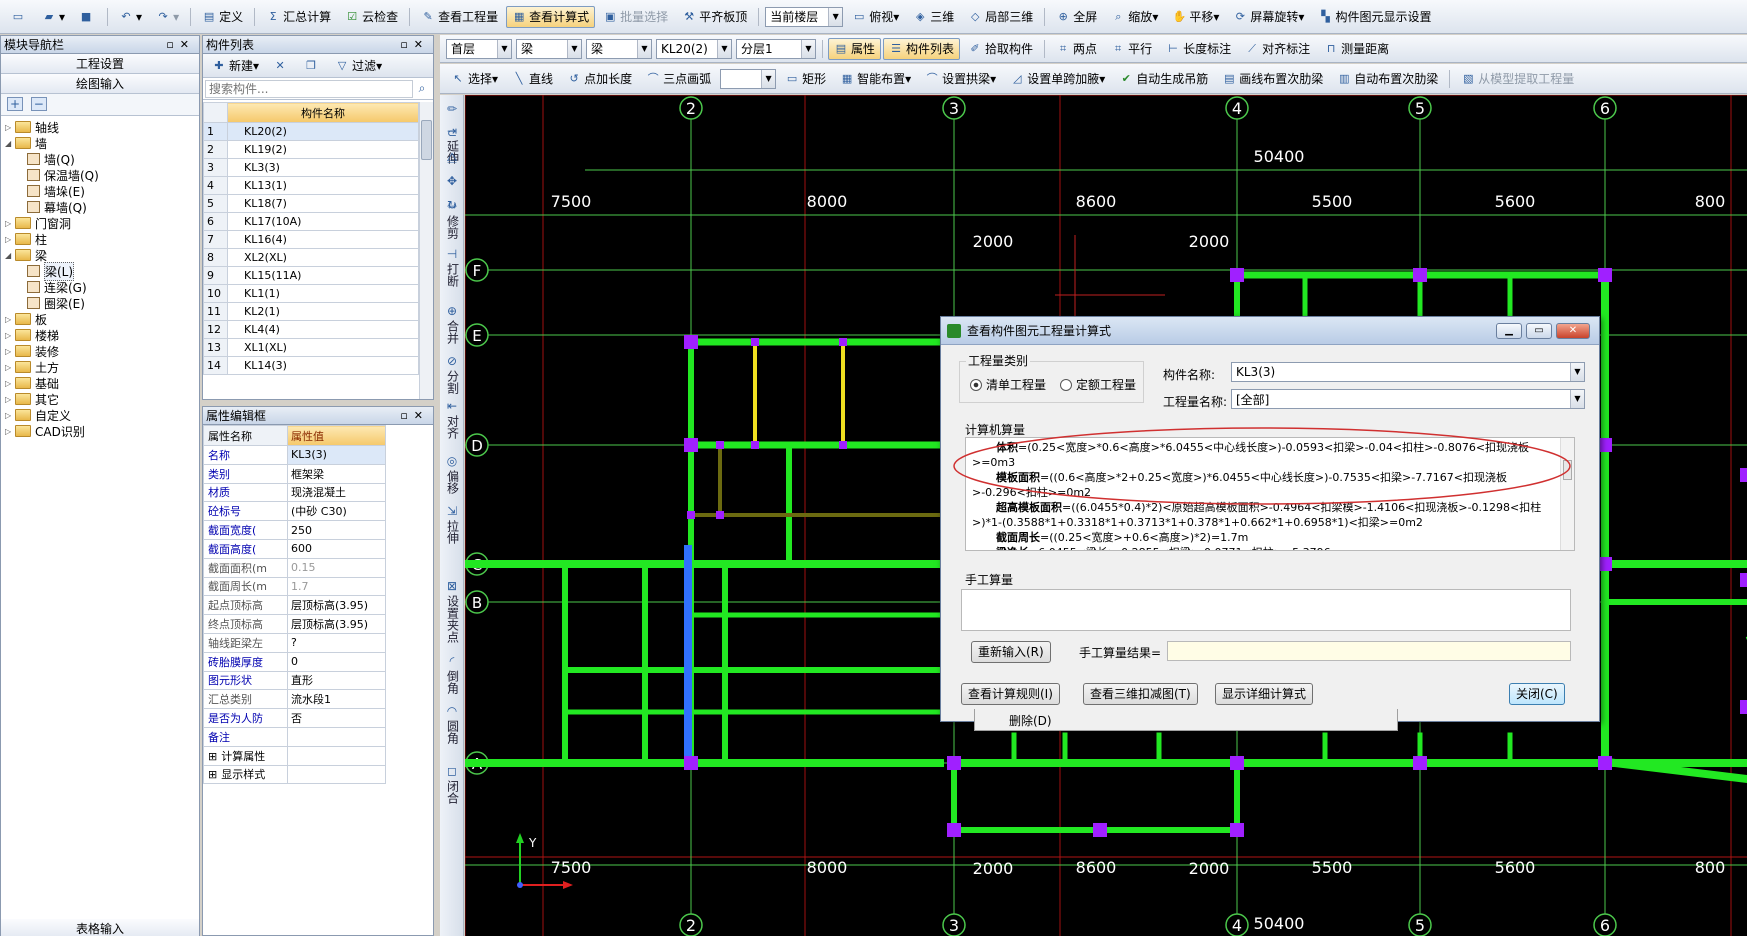 The width and height of the screenshot is (1747, 936). I want to click on table-row: 9 KL15(11A), so click(311, 275).